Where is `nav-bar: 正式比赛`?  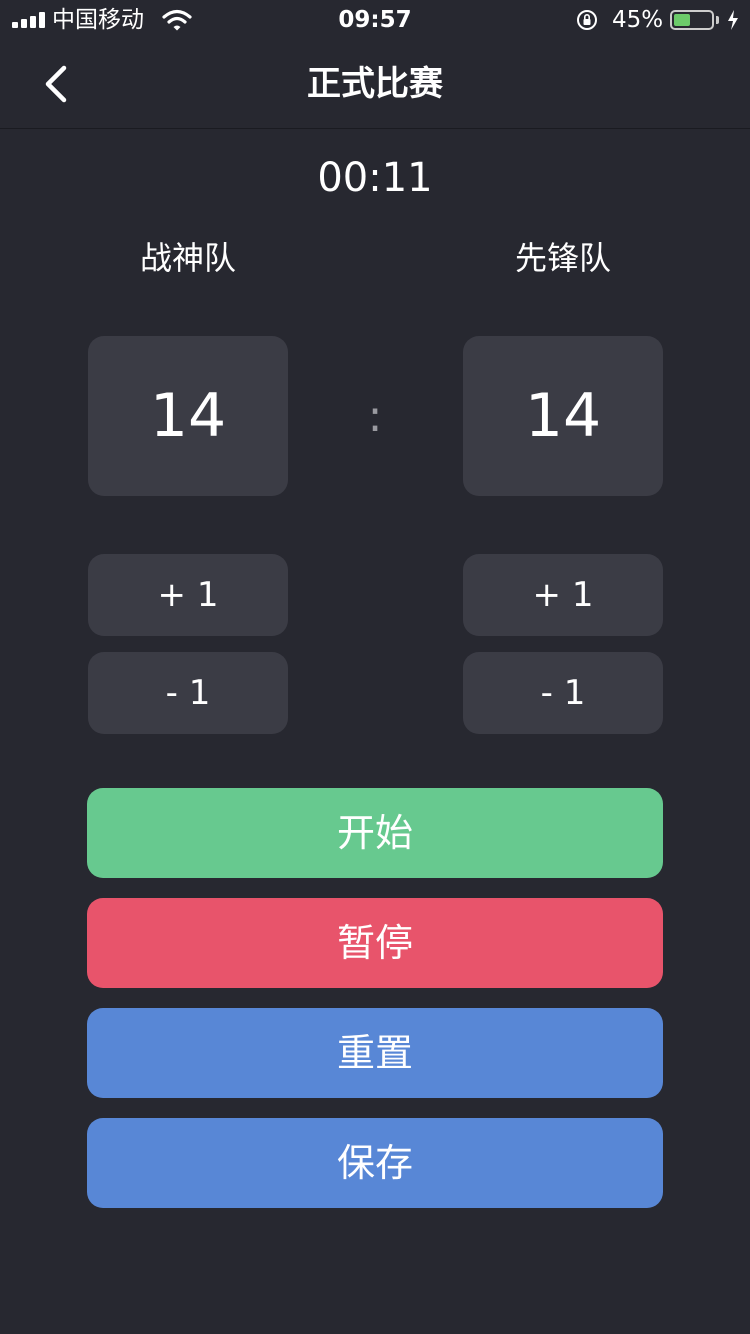
nav-bar: 正式比赛 is located at coordinates (375, 84).